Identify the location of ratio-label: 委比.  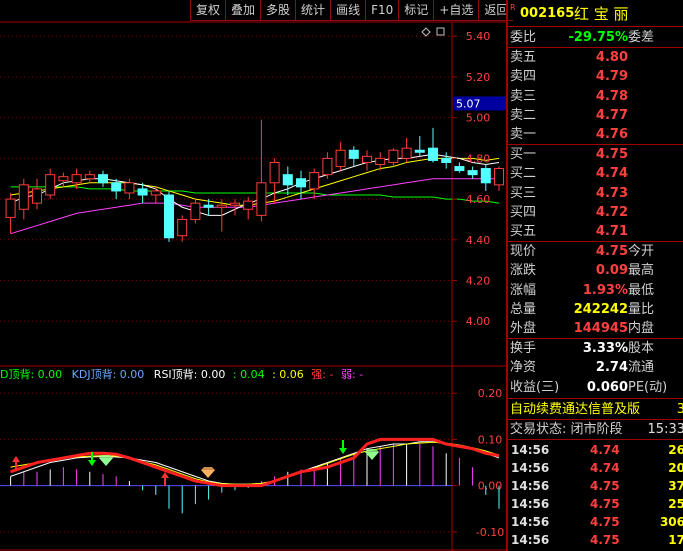
(523, 37).